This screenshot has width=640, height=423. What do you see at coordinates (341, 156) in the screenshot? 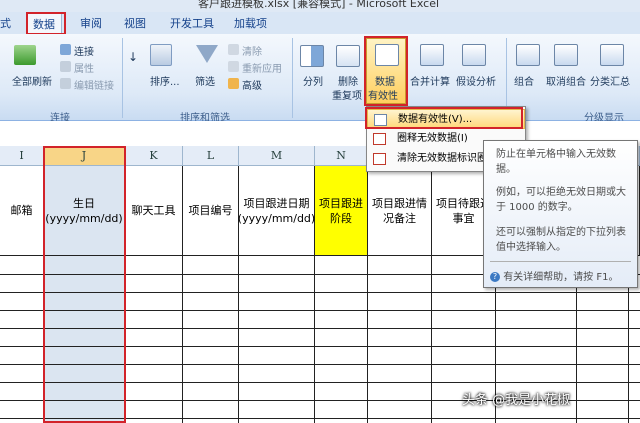
I see `column-header-N: N` at bounding box center [341, 156].